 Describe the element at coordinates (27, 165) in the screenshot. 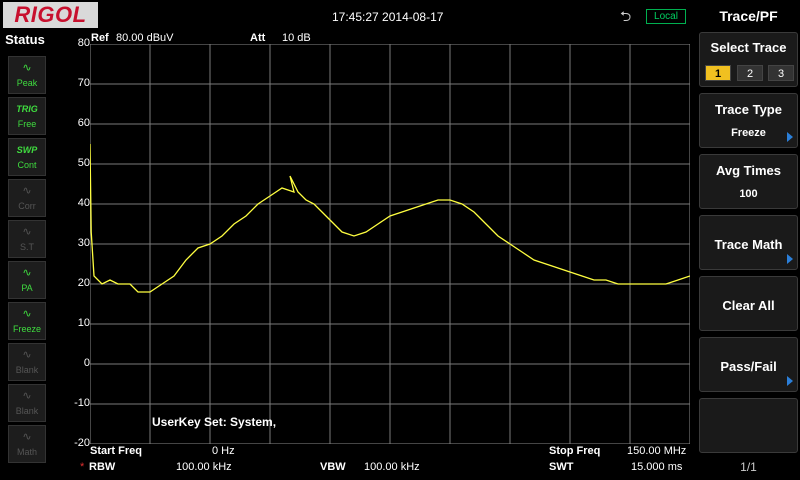

I see `status-key-label: Cont` at that location.